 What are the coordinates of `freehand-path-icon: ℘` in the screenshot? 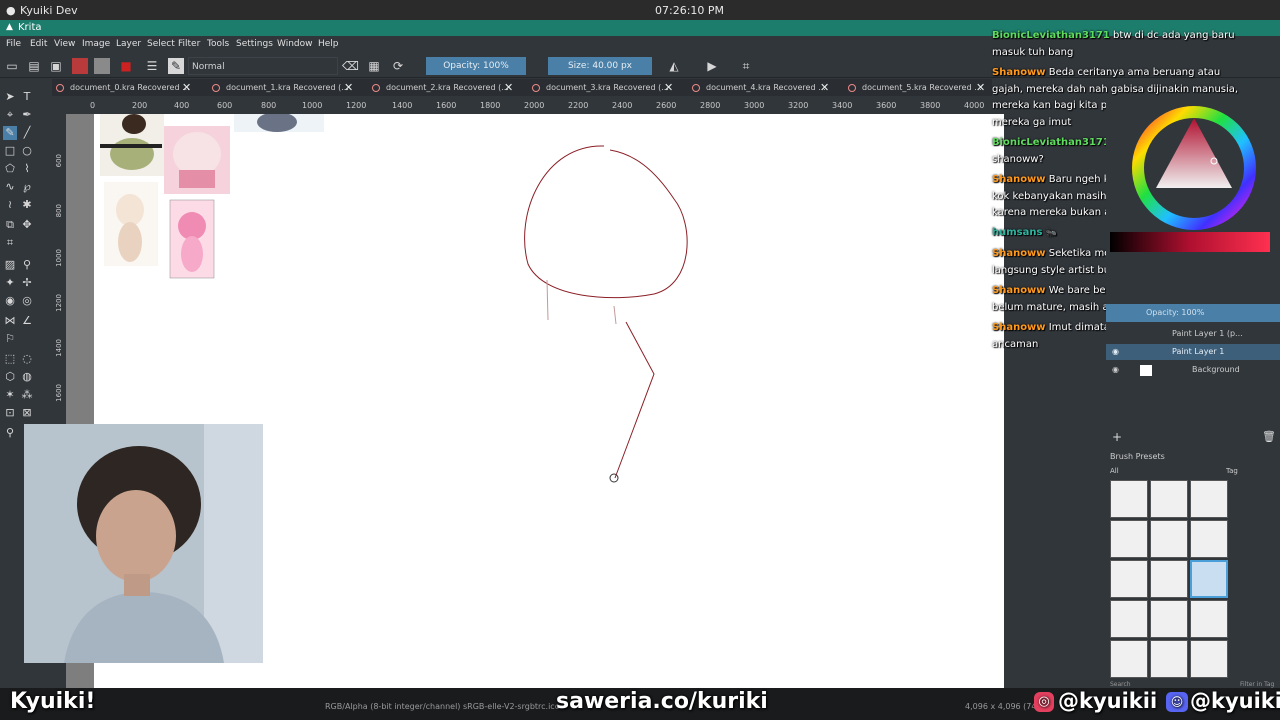 It's located at (27, 187).